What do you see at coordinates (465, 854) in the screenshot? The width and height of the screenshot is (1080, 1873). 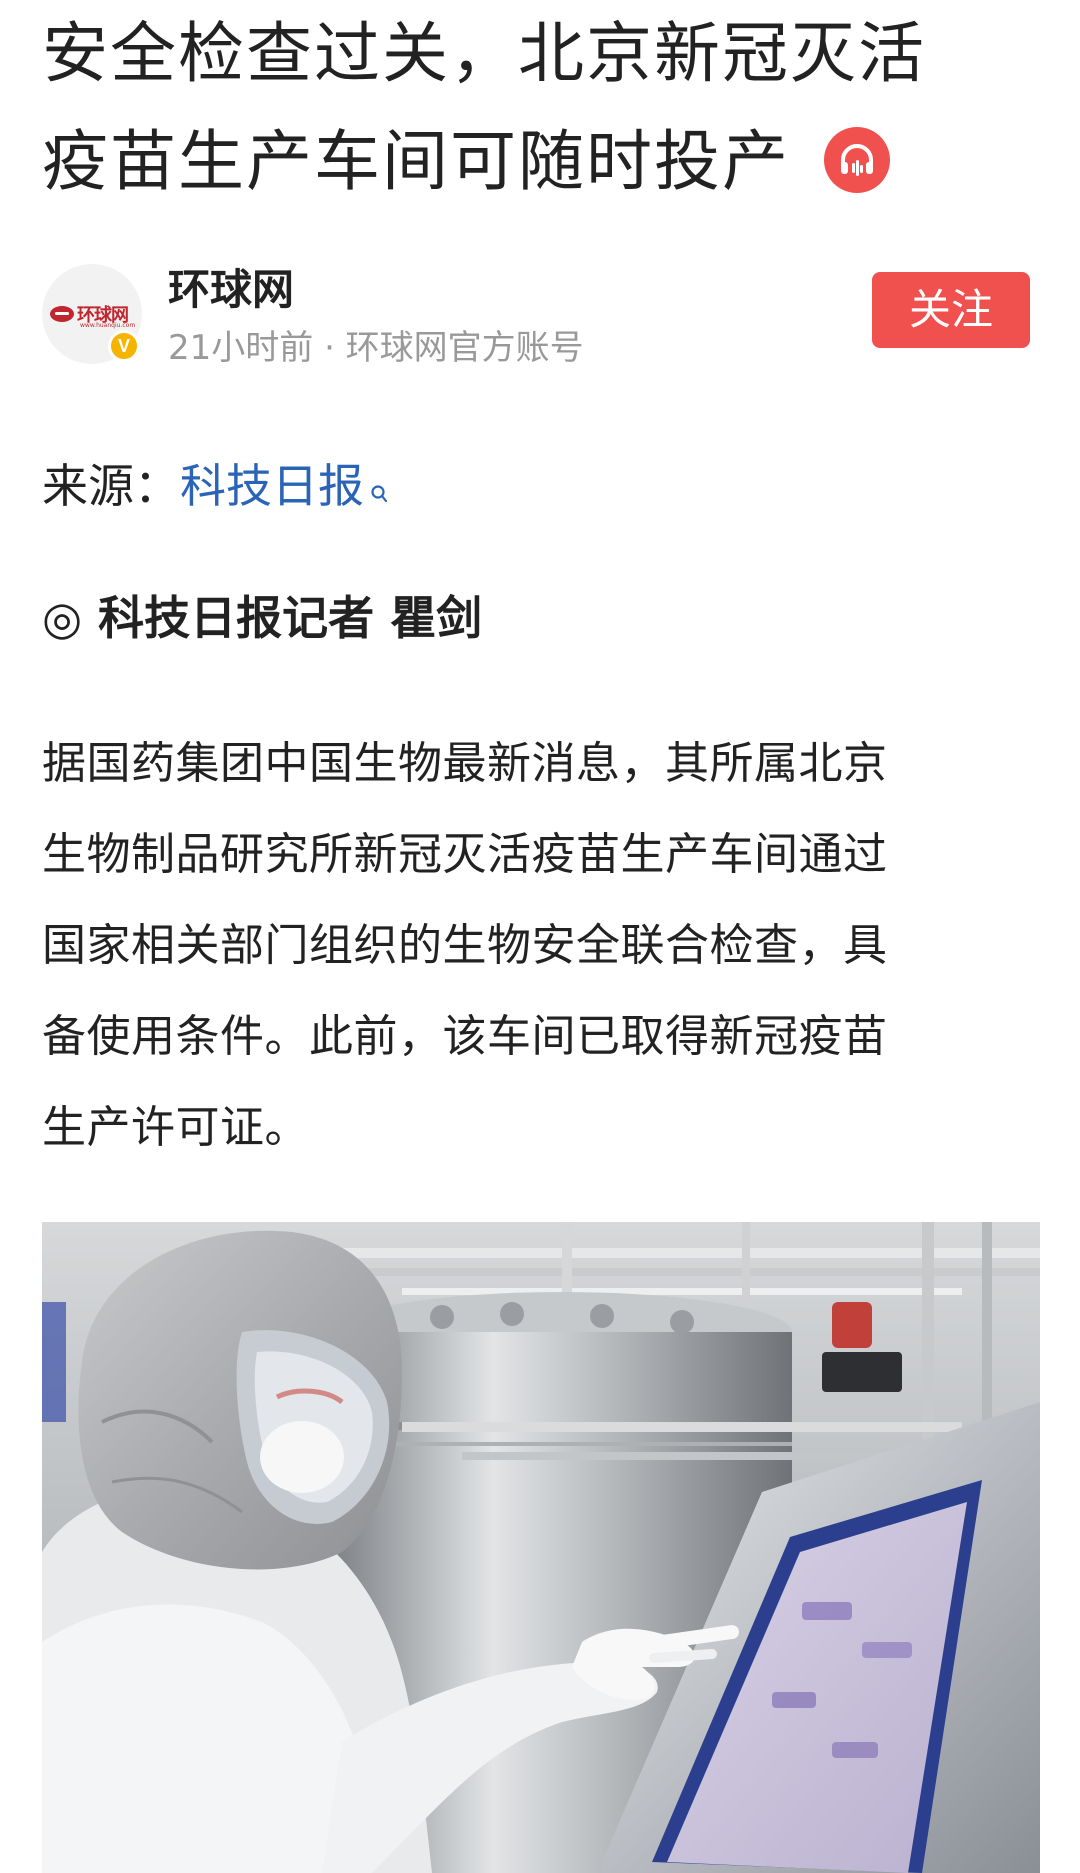 I see `paragraph-line: 生物制品研究所新冠灭活疫苗生产车间通过` at bounding box center [465, 854].